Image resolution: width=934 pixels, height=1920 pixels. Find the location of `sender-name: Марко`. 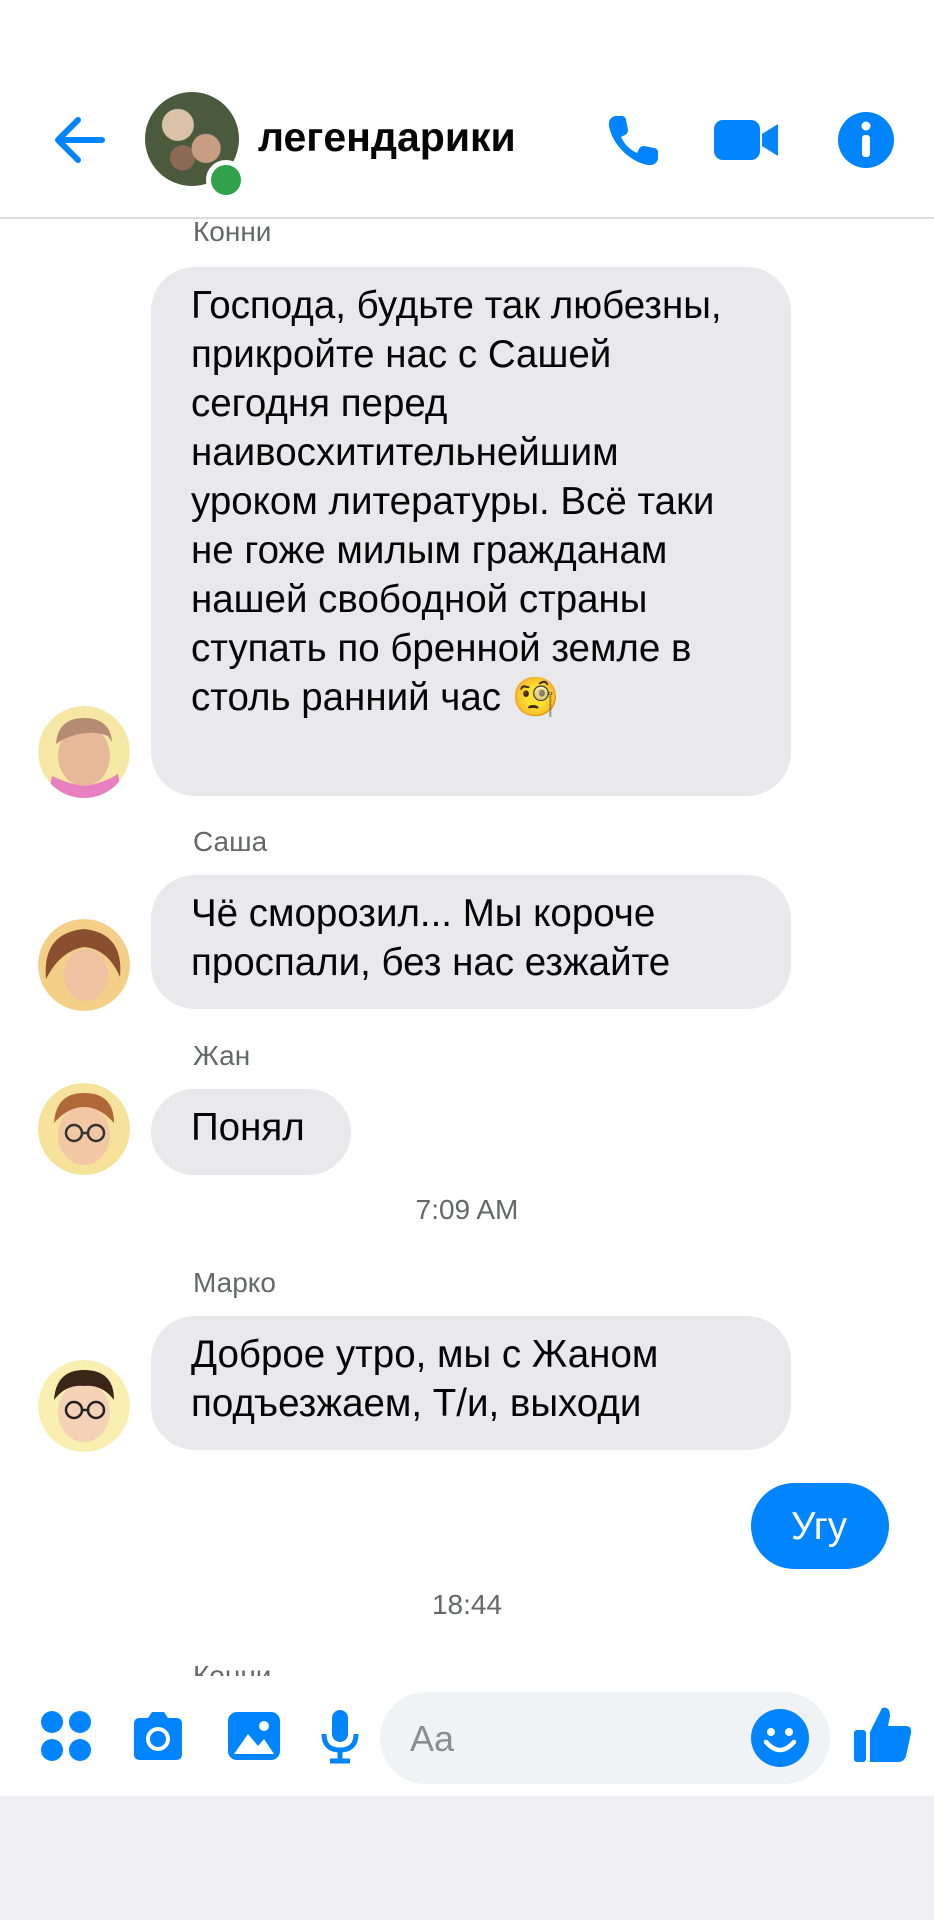

sender-name: Марко is located at coordinates (234, 1282).